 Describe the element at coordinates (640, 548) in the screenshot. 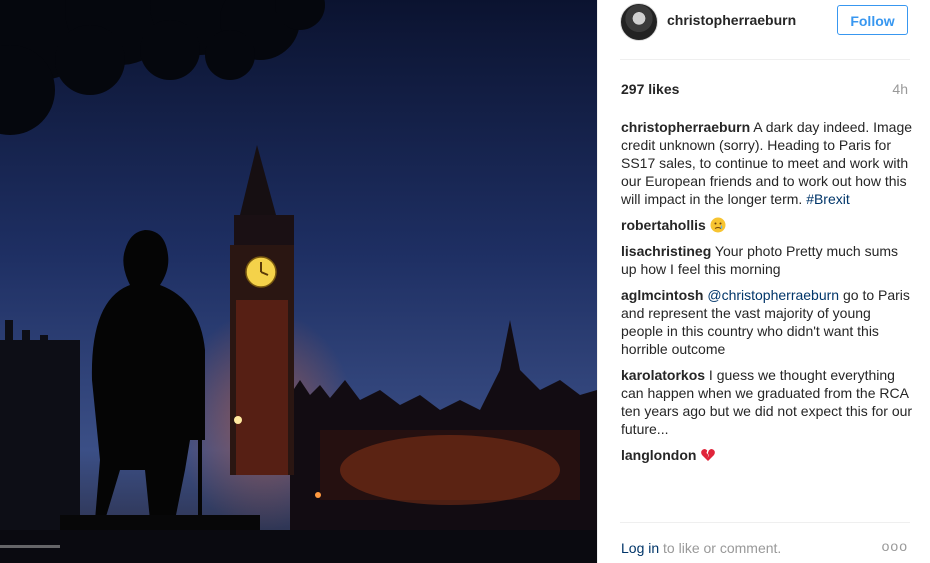

I see `login-link: Log in` at that location.